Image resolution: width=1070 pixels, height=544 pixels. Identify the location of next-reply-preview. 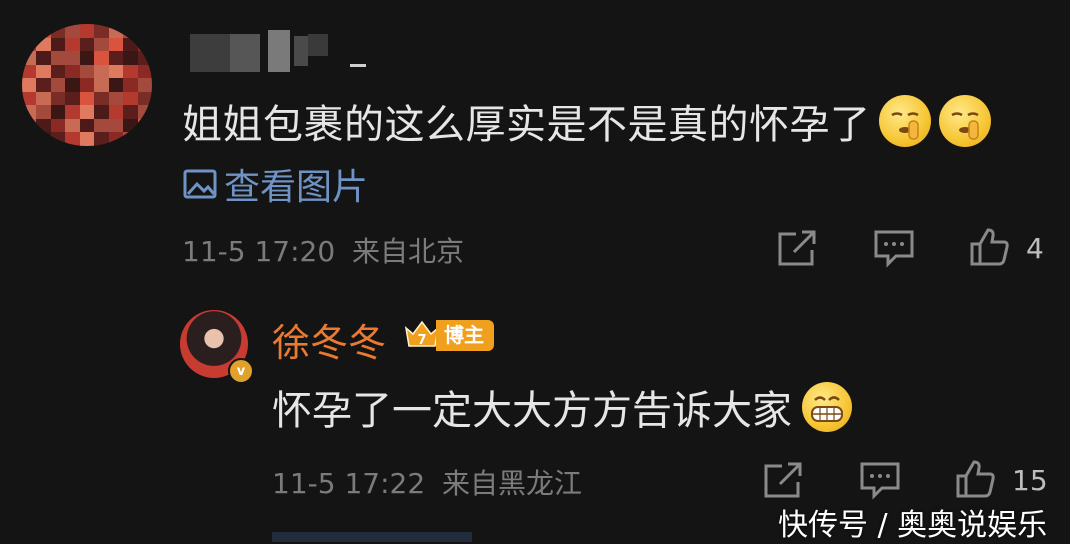
(372, 537).